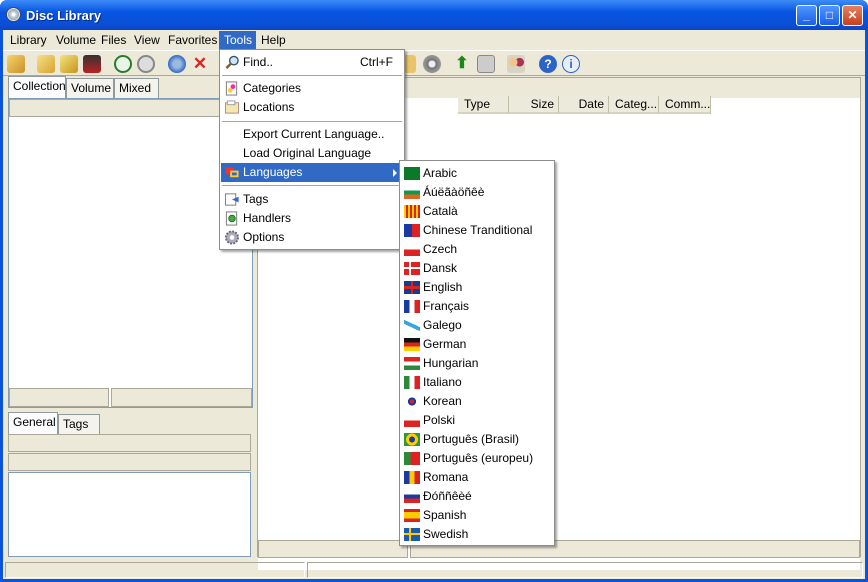 The width and height of the screenshot is (868, 582). What do you see at coordinates (477, 458) in the screenshot?
I see `language-item: Português (europeu)` at bounding box center [477, 458].